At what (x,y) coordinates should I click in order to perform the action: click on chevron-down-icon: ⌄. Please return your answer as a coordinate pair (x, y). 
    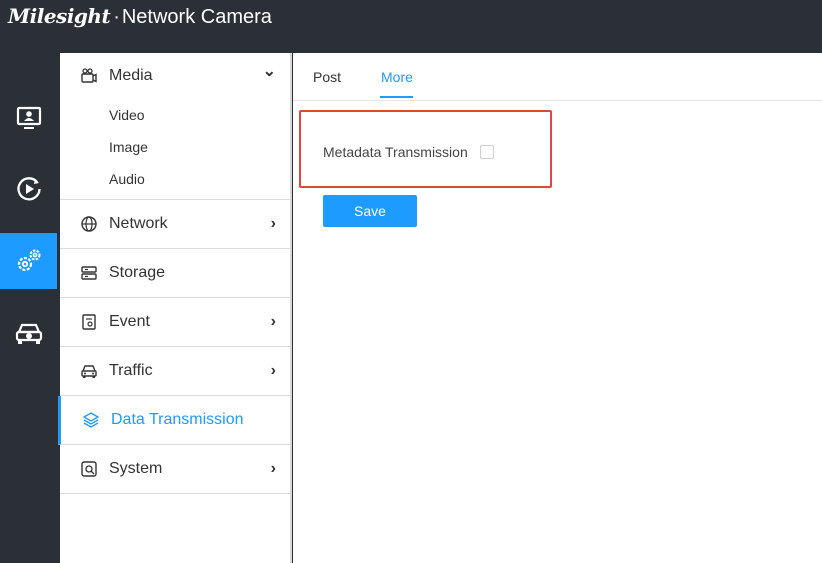
    Looking at the image, I should click on (269, 71).